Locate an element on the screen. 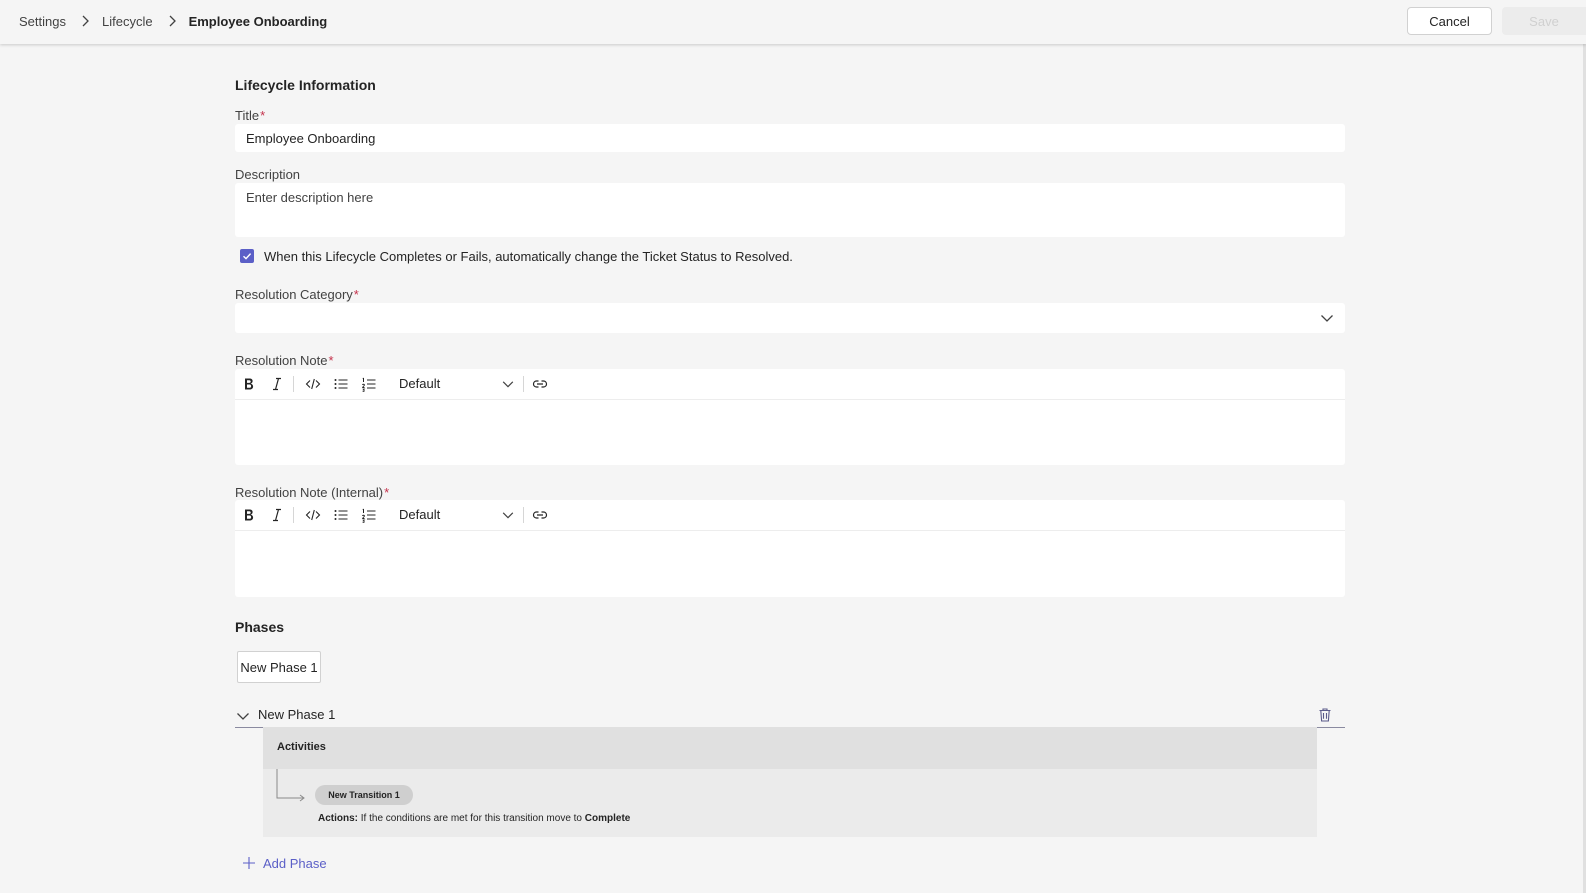  breadcrumb: Settings Lifecycle Employee Onboarding is located at coordinates (173, 21).